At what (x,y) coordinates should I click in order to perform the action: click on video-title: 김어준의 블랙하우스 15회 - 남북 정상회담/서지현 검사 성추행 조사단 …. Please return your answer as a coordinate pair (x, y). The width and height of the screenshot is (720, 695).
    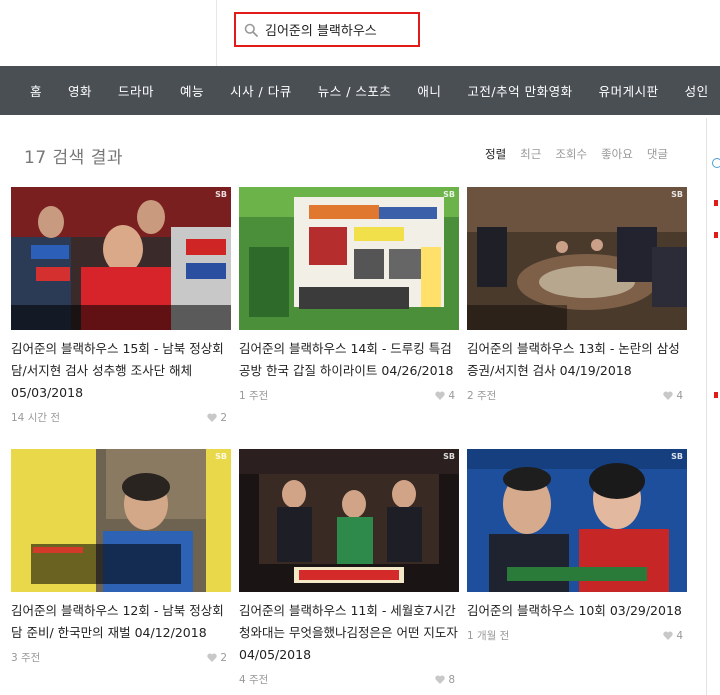
    Looking at the image, I should click on (121, 371).